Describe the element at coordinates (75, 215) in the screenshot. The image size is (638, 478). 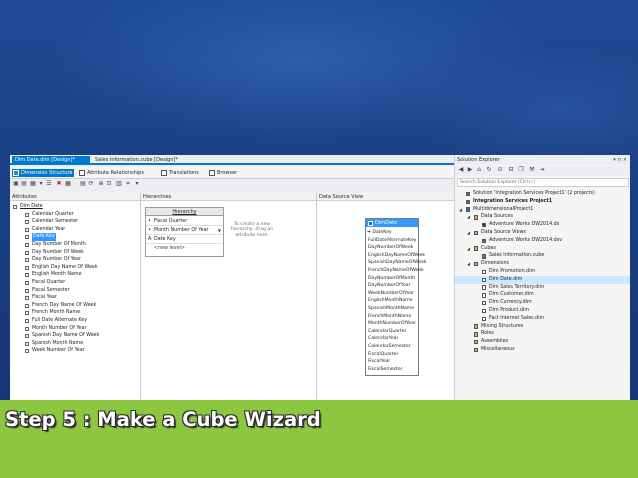
I see `attribute-item: Calendar Quarter` at that location.